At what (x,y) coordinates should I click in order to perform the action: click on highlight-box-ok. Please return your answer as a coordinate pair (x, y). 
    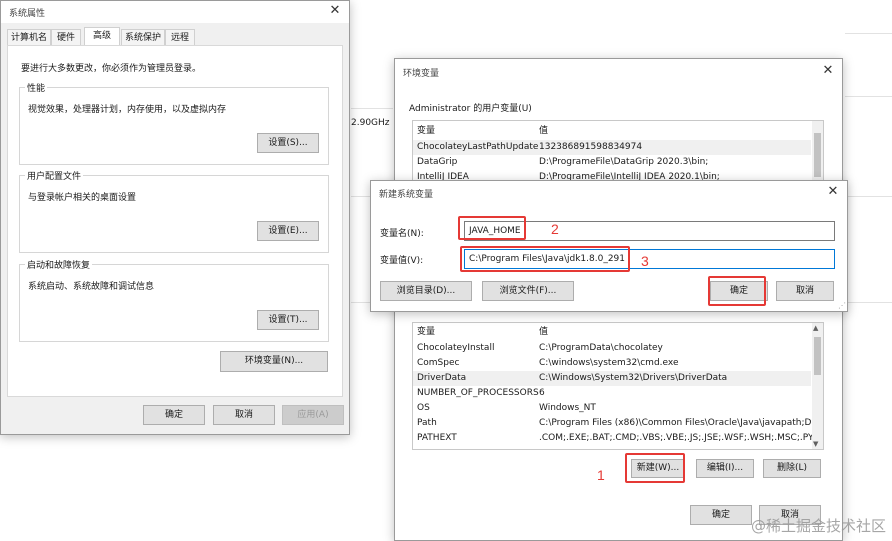
    Looking at the image, I should click on (737, 291).